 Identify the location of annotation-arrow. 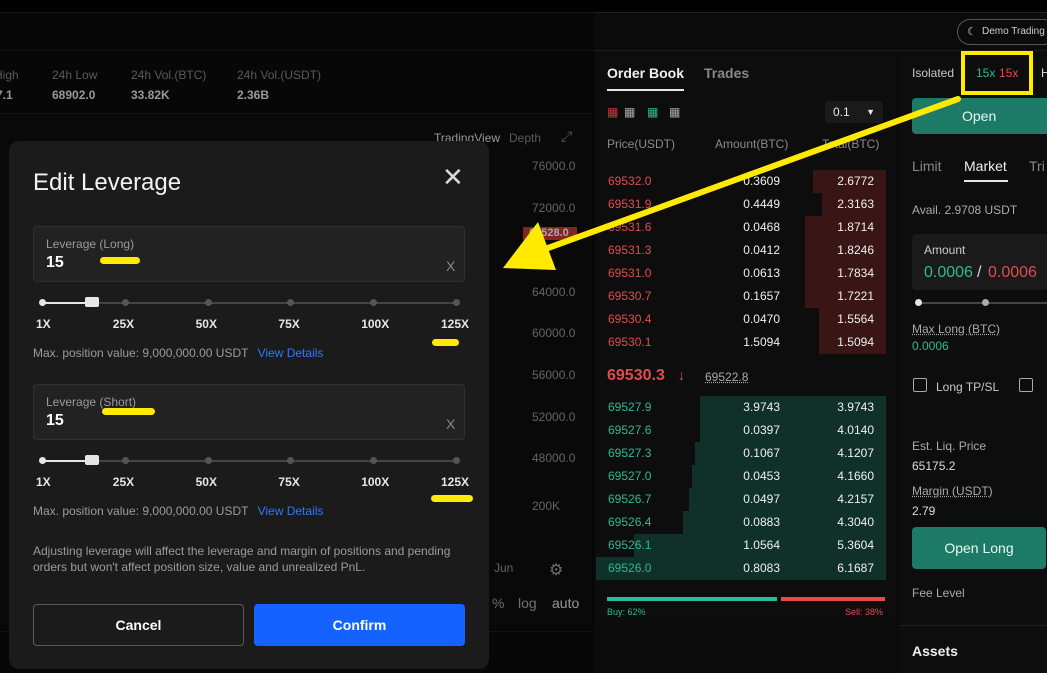
(732, 183).